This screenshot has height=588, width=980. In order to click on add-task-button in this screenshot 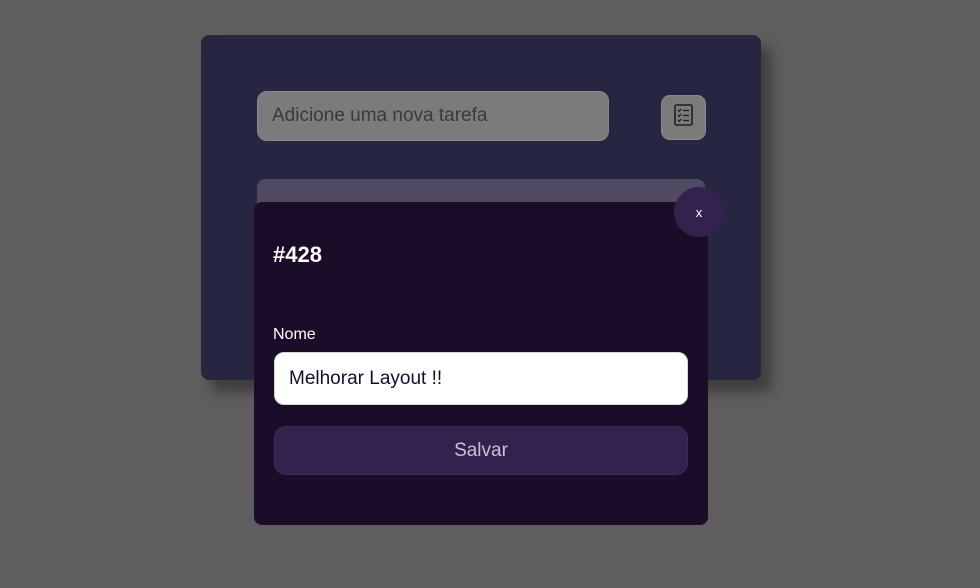, I will do `click(683, 117)`.